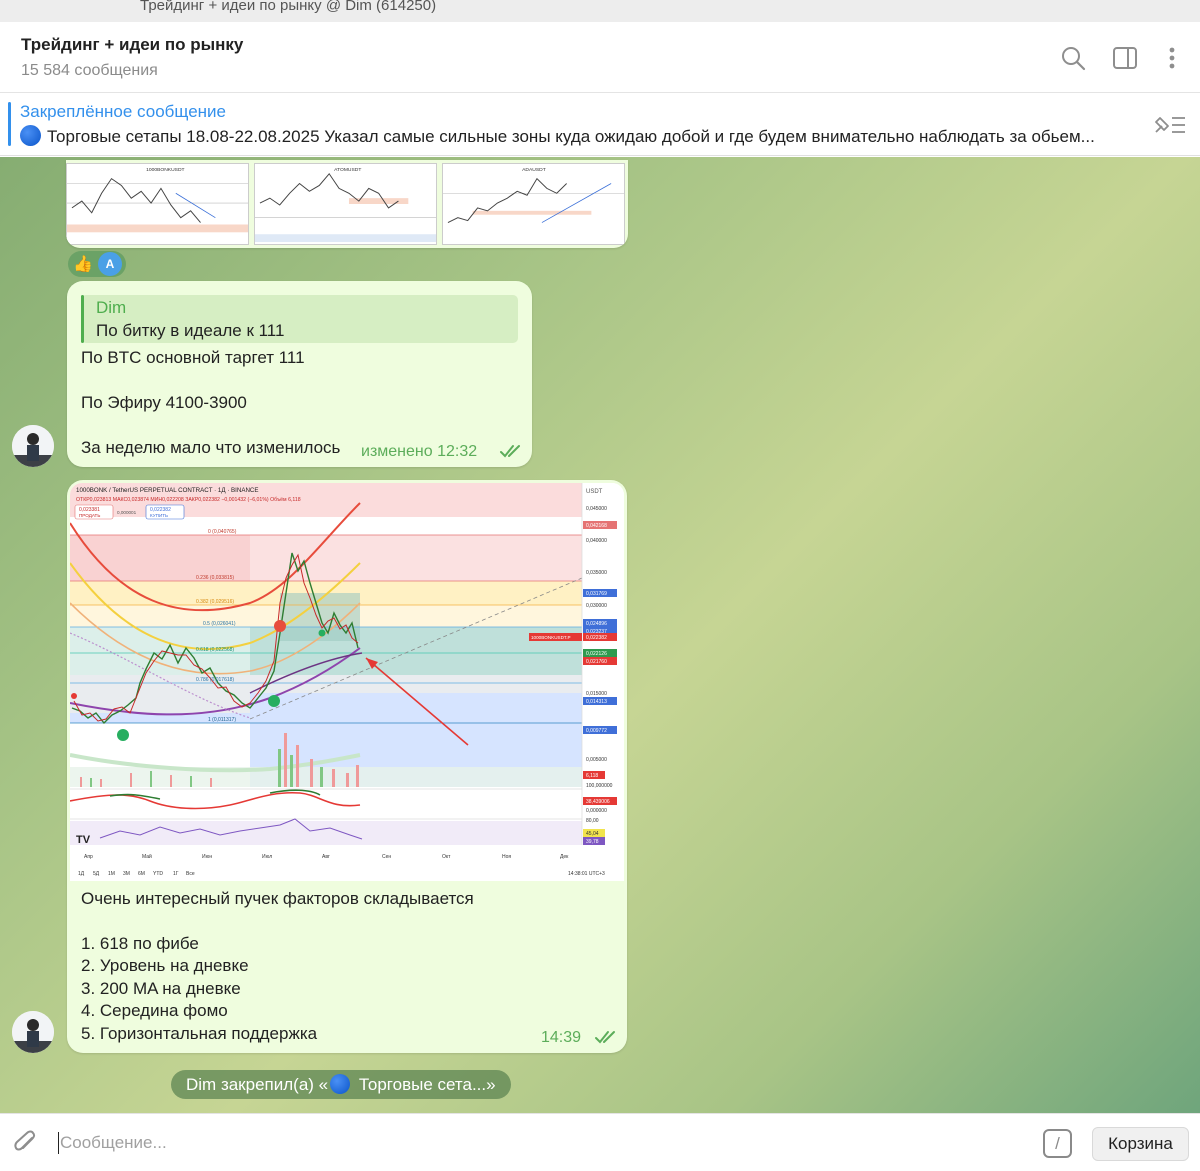  Describe the element at coordinates (419, 451) in the screenshot. I see `message-edited-time: изменено 12:32` at that location.